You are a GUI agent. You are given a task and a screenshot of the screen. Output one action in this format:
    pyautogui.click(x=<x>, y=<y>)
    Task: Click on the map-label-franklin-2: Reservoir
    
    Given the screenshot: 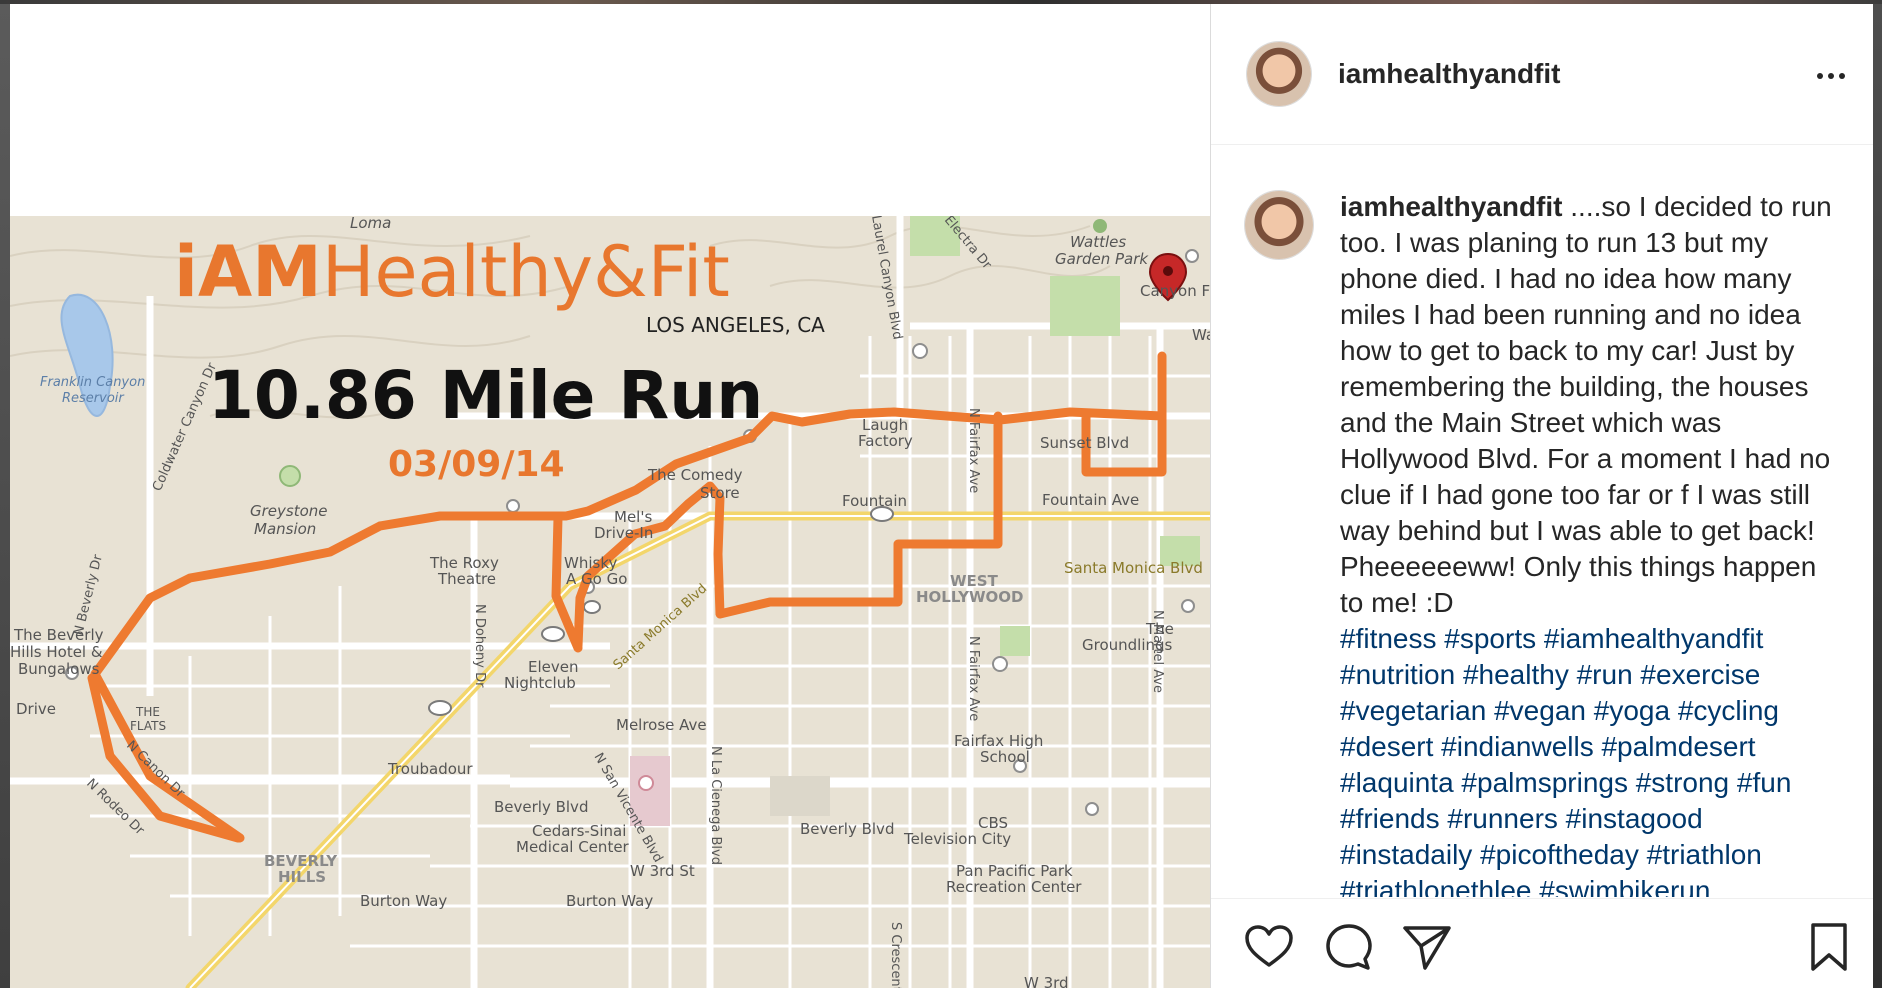 What is the action you would take?
    pyautogui.click(x=93, y=398)
    